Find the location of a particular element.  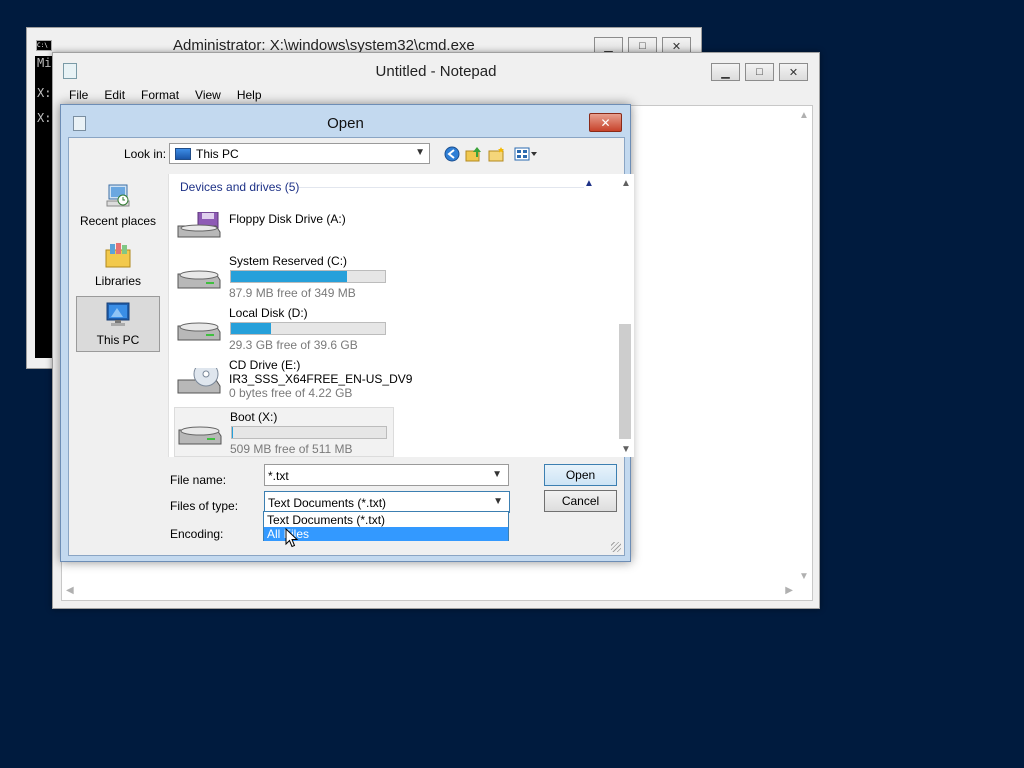

dialog-close-button: ✕ is located at coordinates (605, 122).